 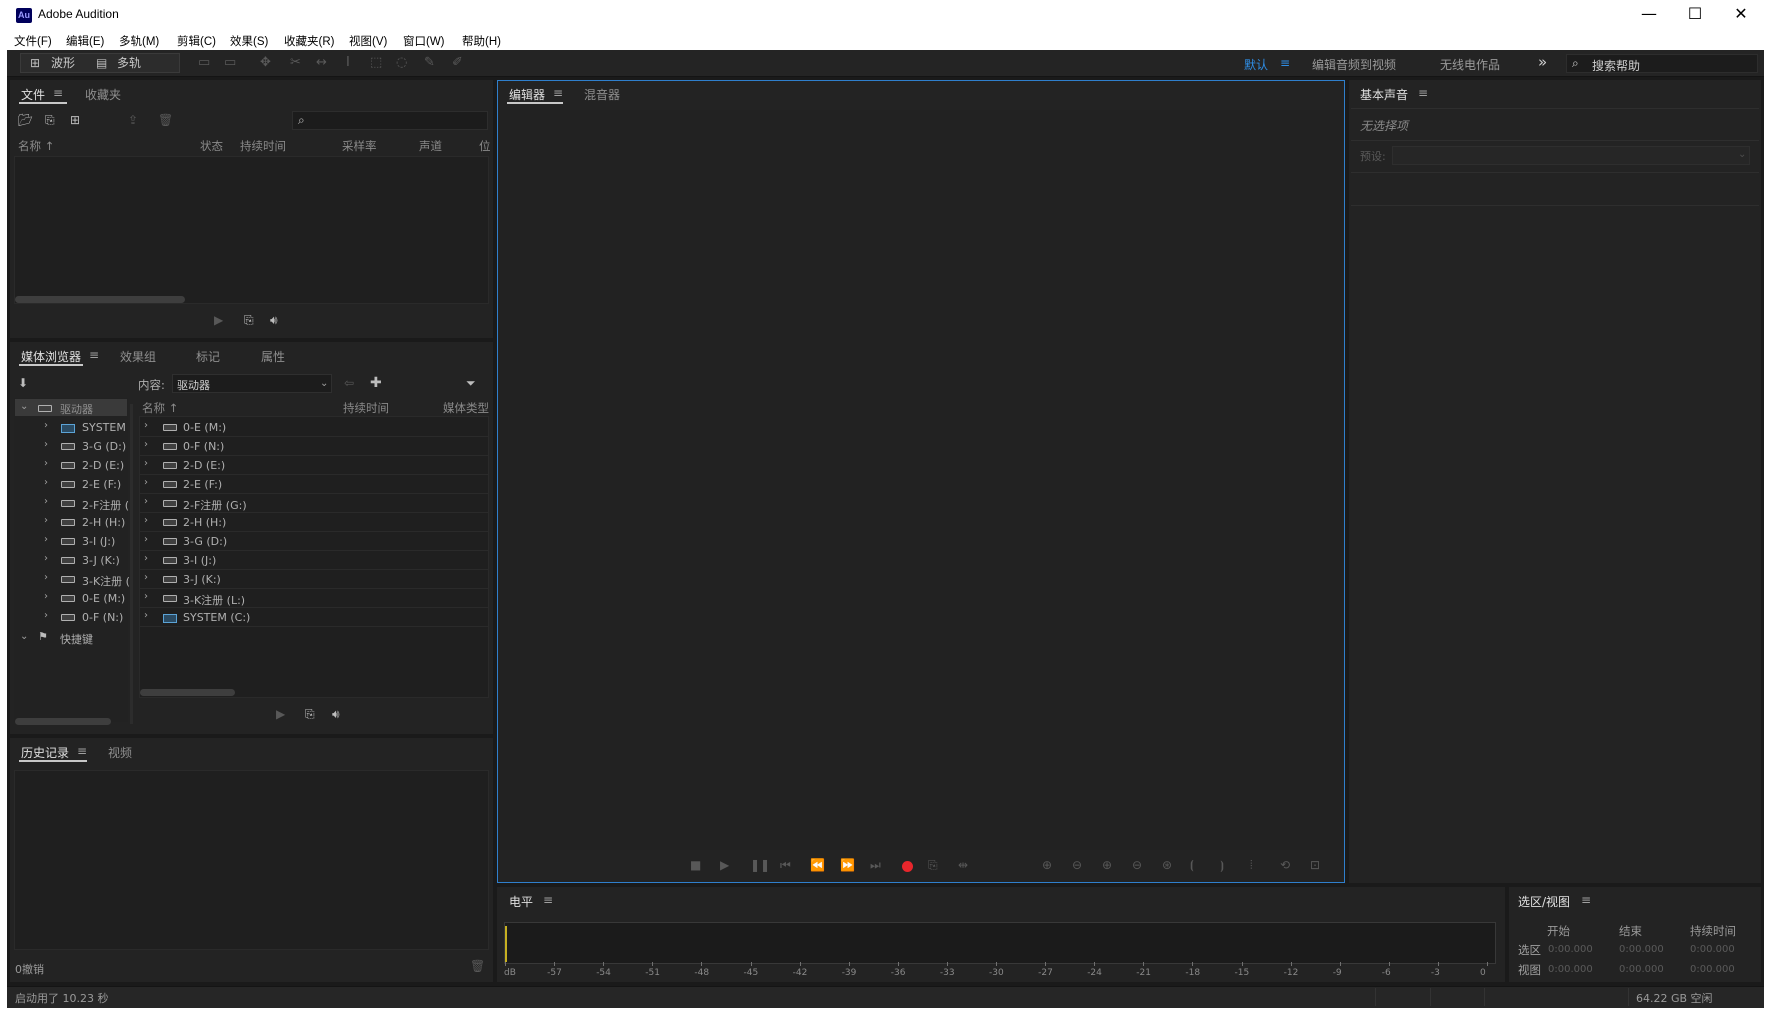 I want to click on tree-item: 3-J (K:), so click(x=101, y=560).